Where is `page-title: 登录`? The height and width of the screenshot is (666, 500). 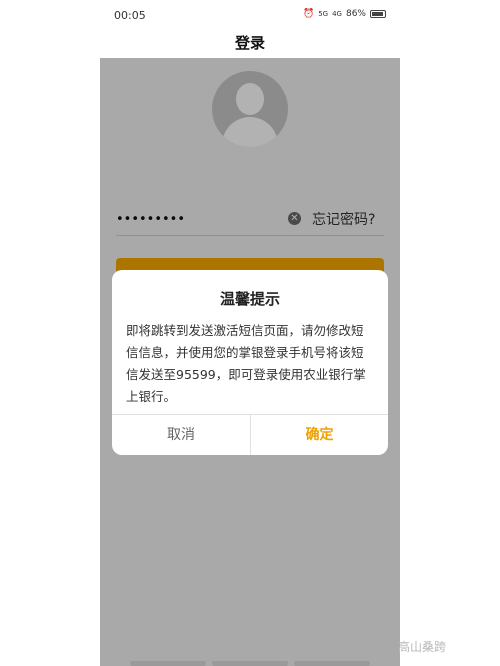
page-title: 登录 is located at coordinates (249, 43).